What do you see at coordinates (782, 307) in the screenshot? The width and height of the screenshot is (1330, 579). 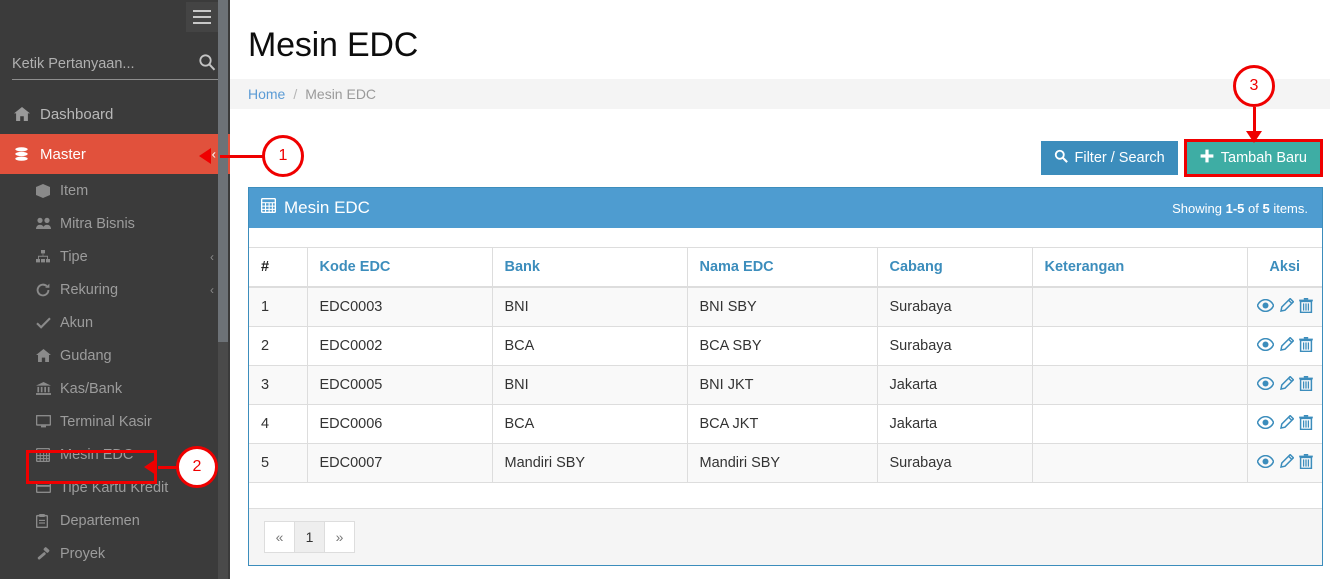 I see `cell-nama-edc: BNI SBY` at bounding box center [782, 307].